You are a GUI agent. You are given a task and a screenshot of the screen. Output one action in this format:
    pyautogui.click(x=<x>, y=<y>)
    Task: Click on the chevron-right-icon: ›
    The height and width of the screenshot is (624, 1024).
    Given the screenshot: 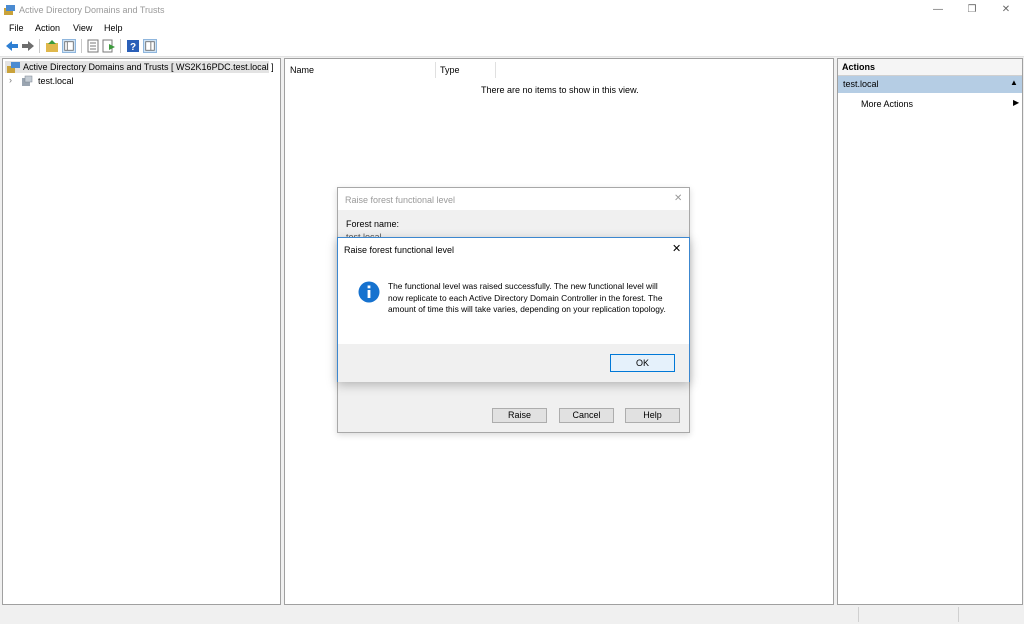 What is the action you would take?
    pyautogui.click(x=10, y=80)
    